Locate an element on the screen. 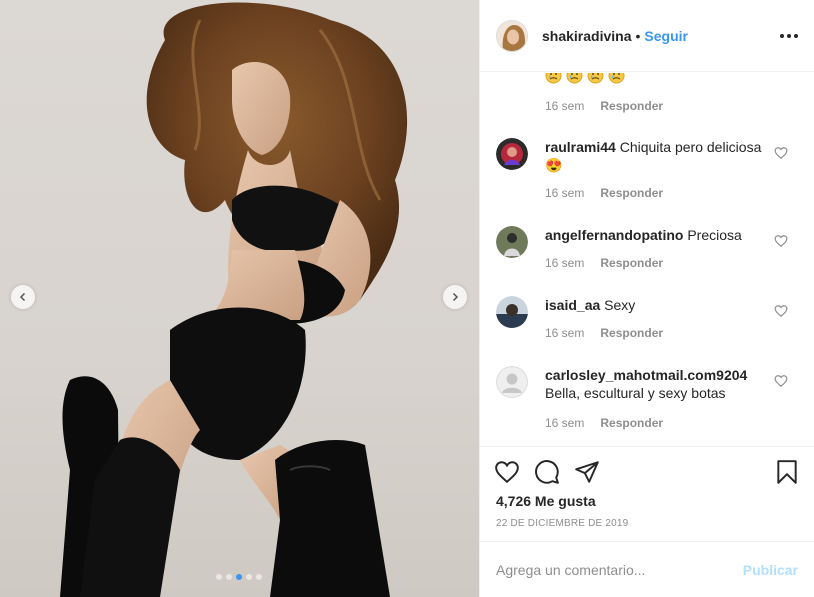  comment-text: Bella, escultural y sexy botas is located at coordinates (635, 393).